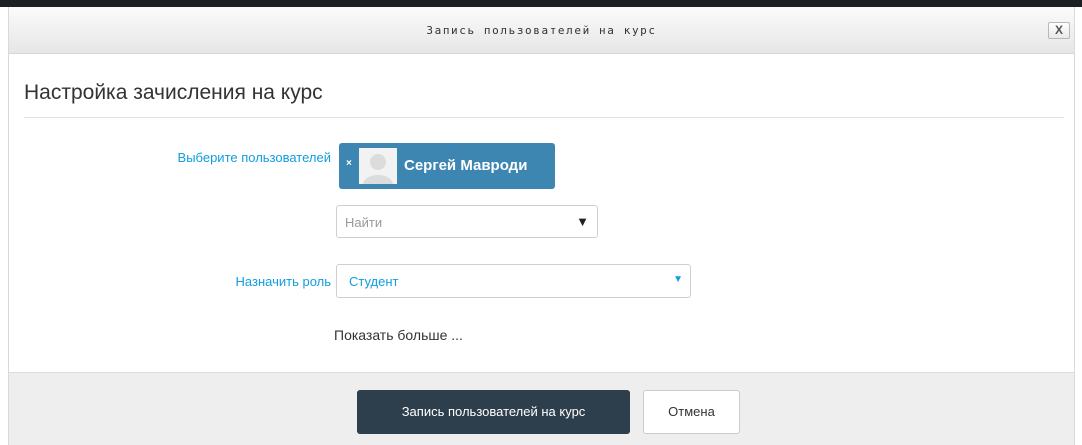 This screenshot has height=445, width=1082. I want to click on enrol-users-button: Запись пользователей на курс, so click(493, 412).